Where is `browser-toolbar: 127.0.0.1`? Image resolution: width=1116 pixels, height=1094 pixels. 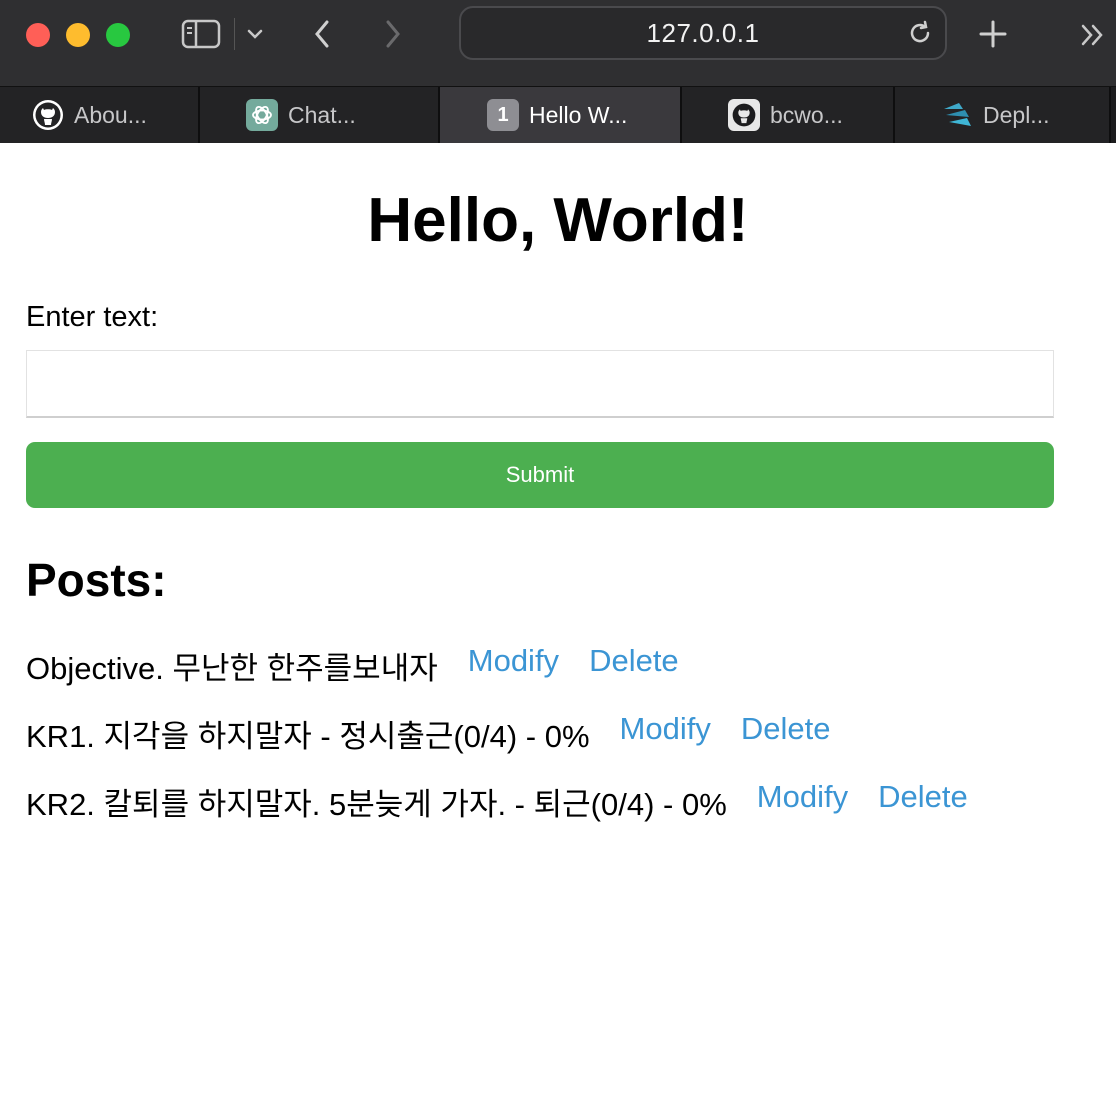 browser-toolbar: 127.0.0.1 is located at coordinates (558, 43).